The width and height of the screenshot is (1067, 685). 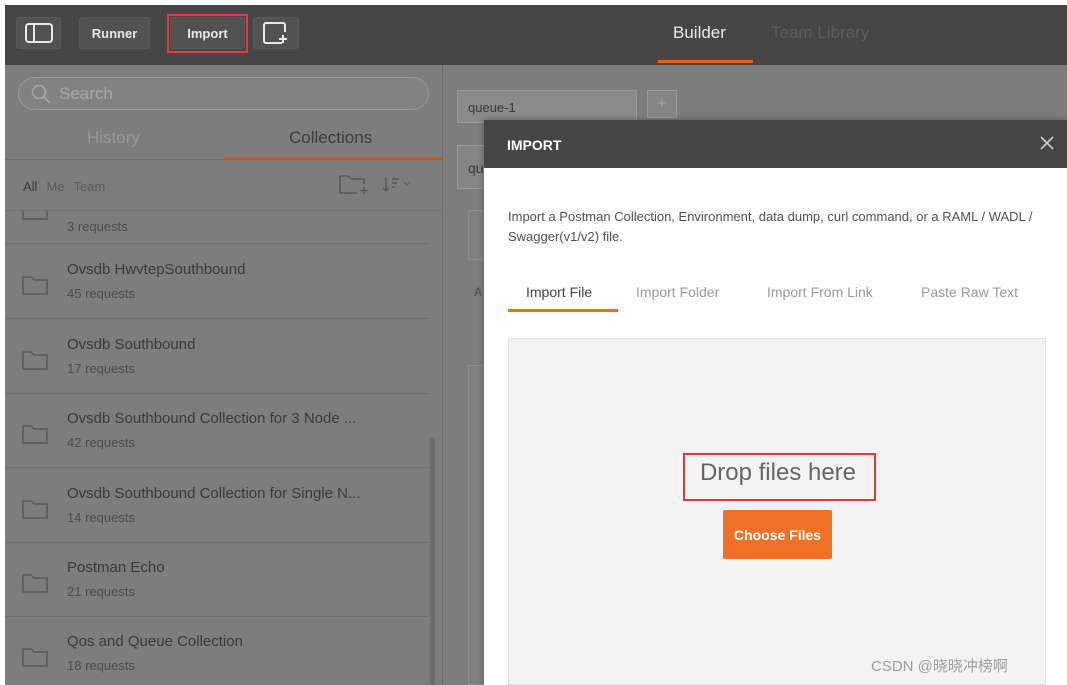 What do you see at coordinates (216, 579) in the screenshot?
I see `list-item: Postman Echo 21 requests` at bounding box center [216, 579].